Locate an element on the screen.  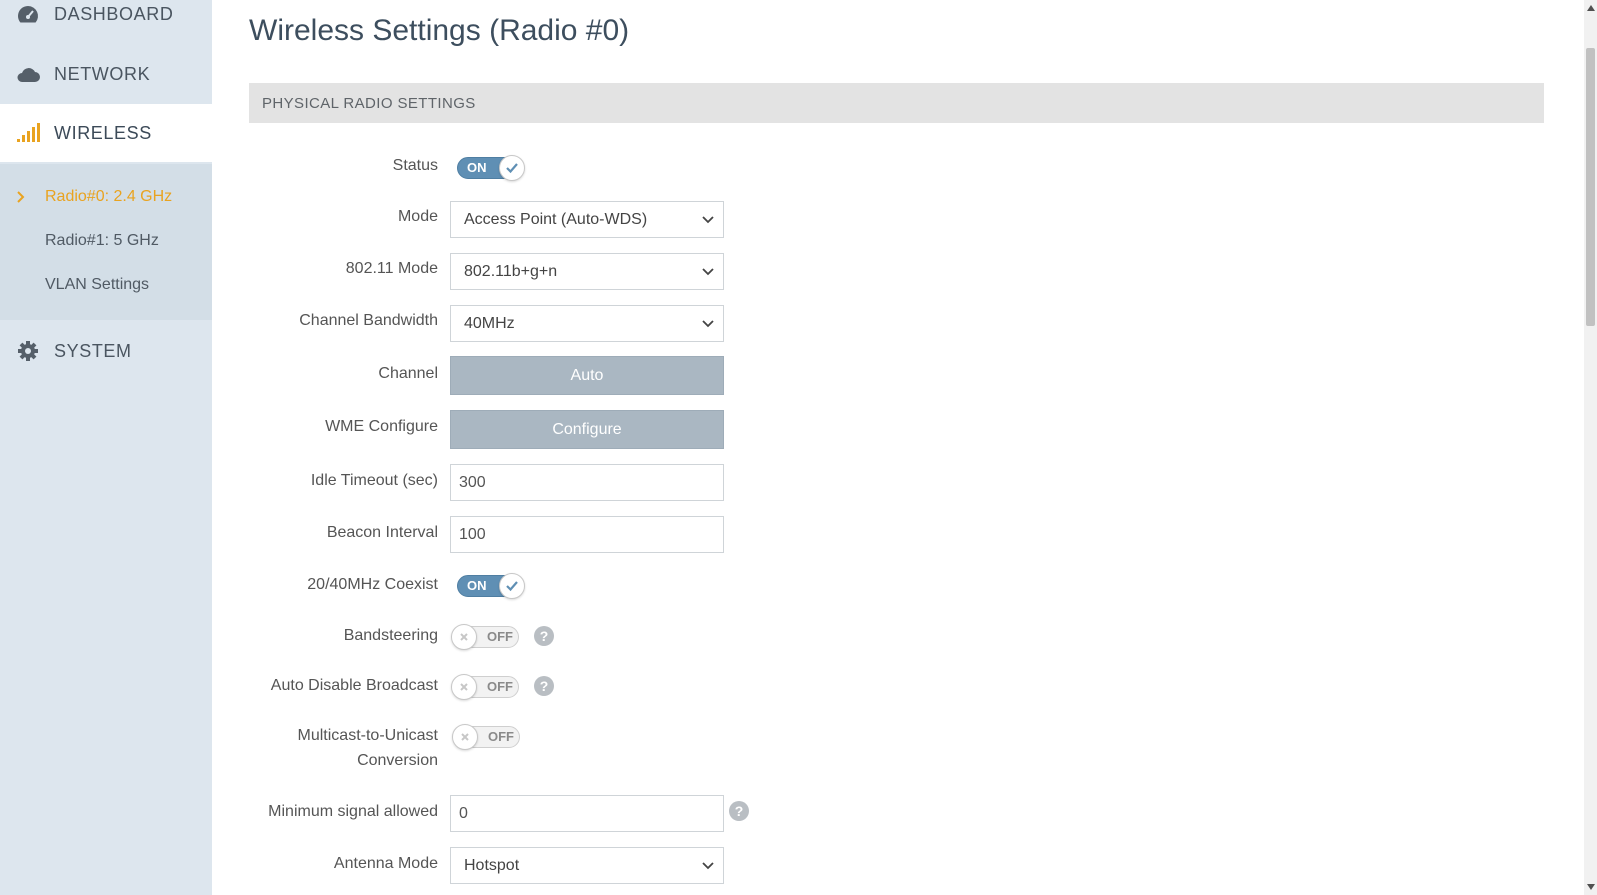
bandsteering-help-icon: ? is located at coordinates (544, 636).